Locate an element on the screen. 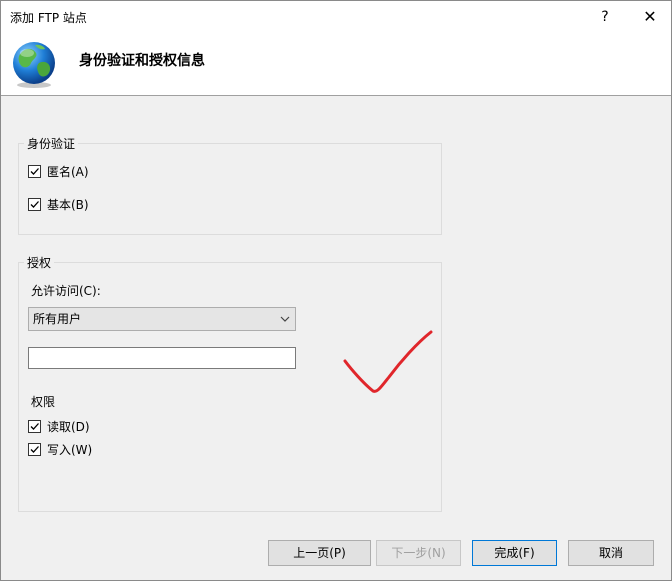  basic-checkbox: 基本(B) is located at coordinates (58, 204).